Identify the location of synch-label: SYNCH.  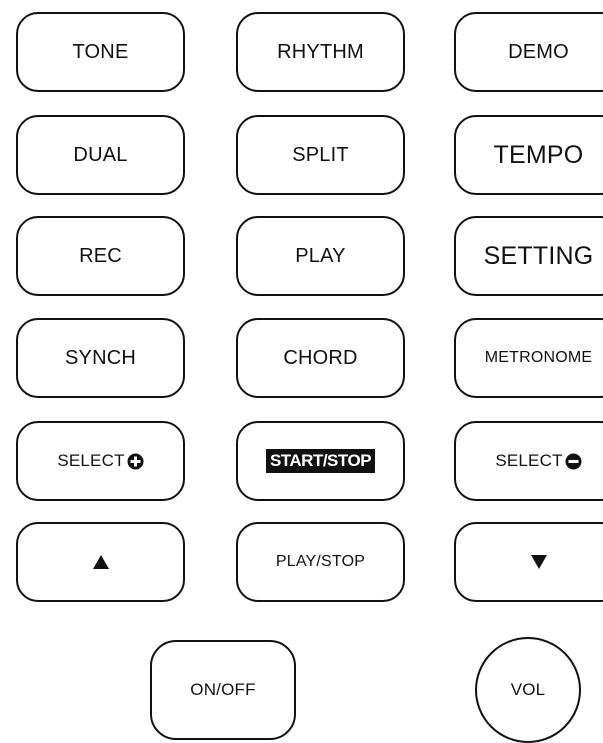
(100, 357).